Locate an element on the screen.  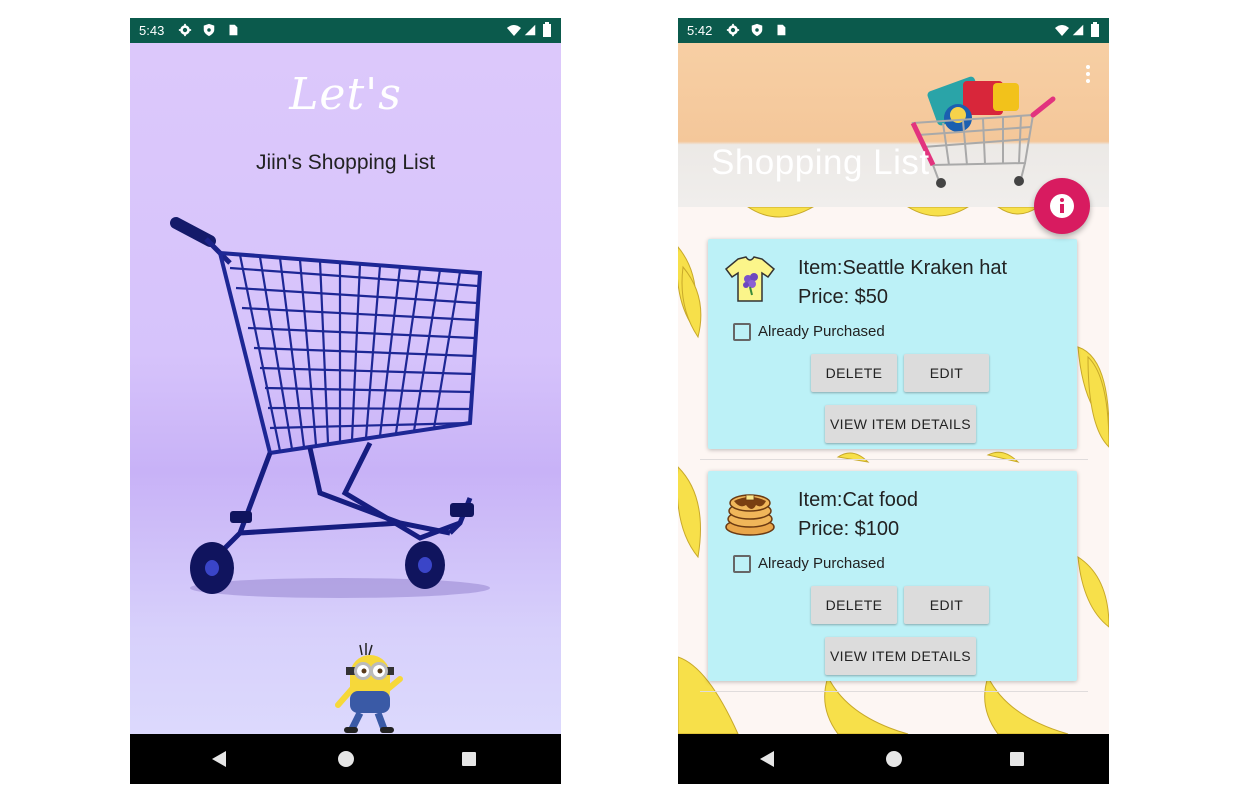
app-title: Jiin's Shopping List is located at coordinates (345, 162).